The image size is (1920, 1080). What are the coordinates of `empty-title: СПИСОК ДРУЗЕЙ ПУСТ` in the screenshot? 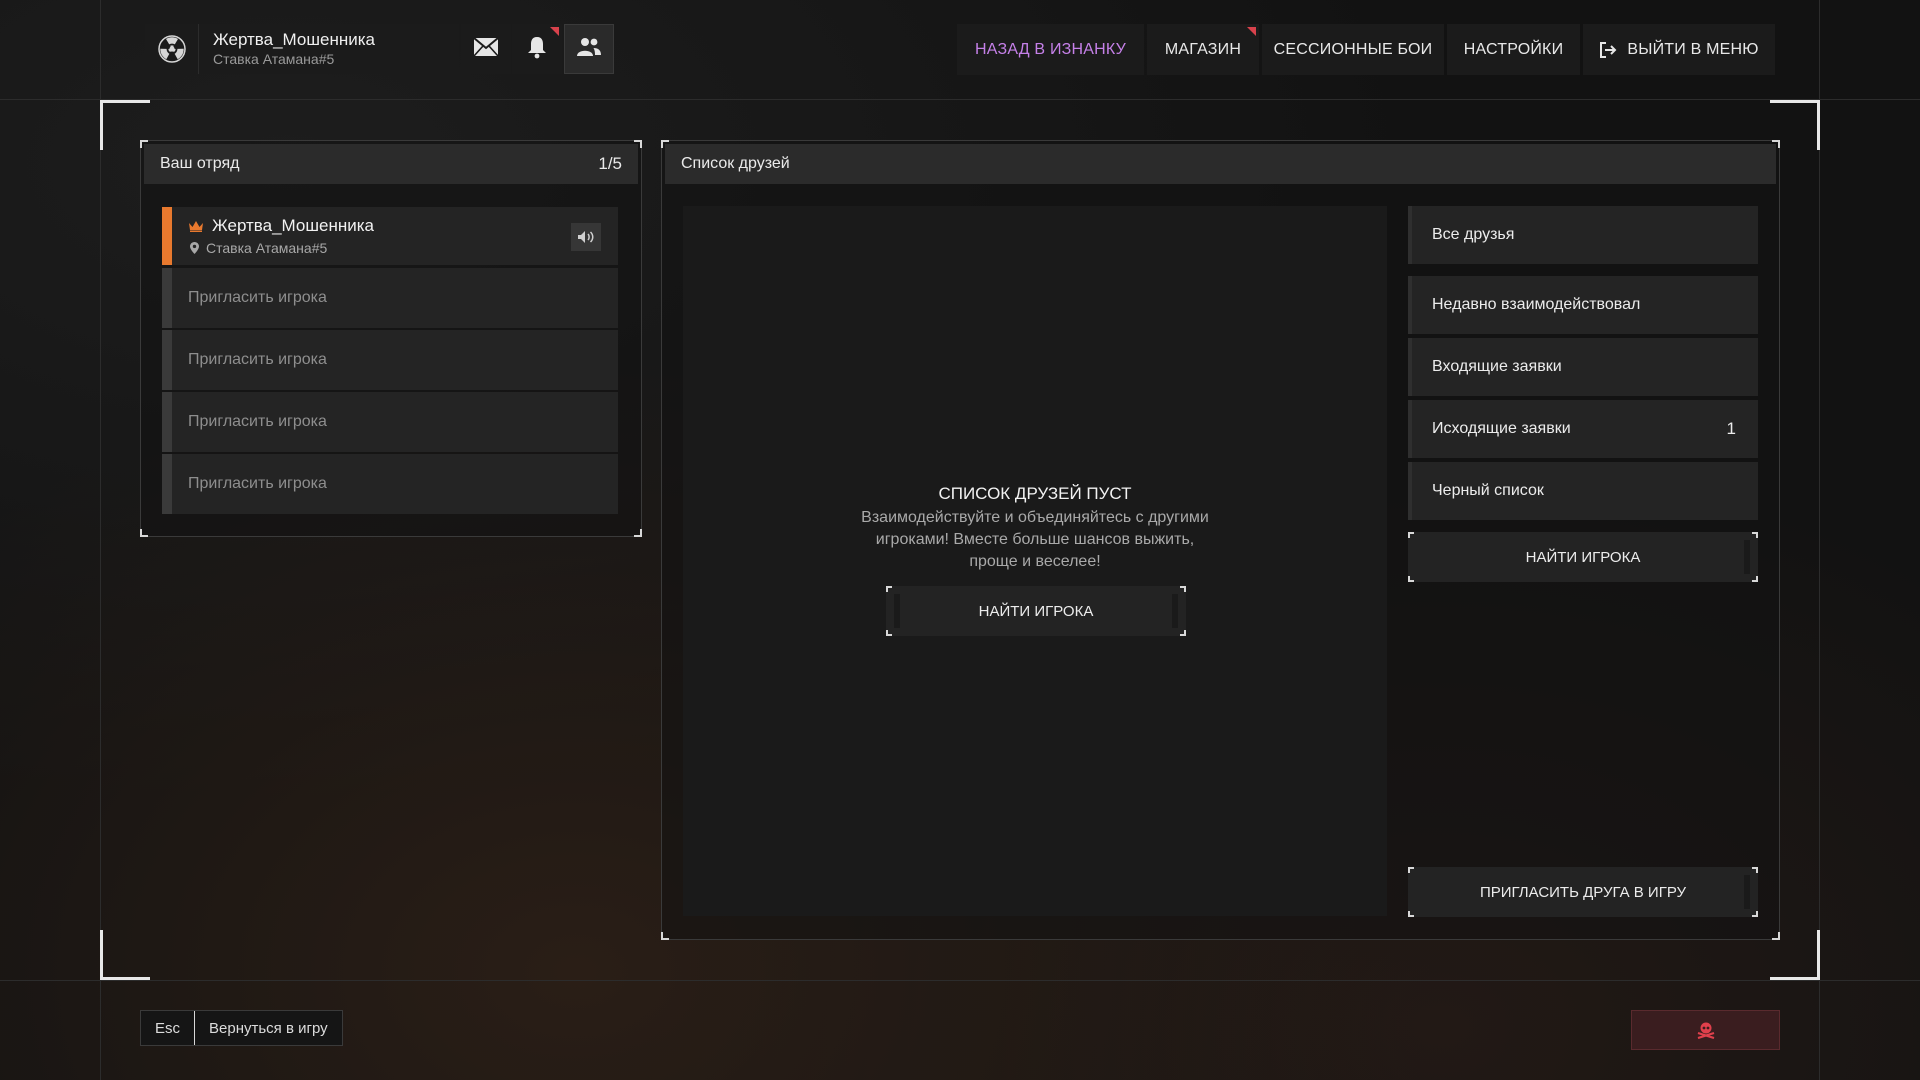 It's located at (1035, 493).